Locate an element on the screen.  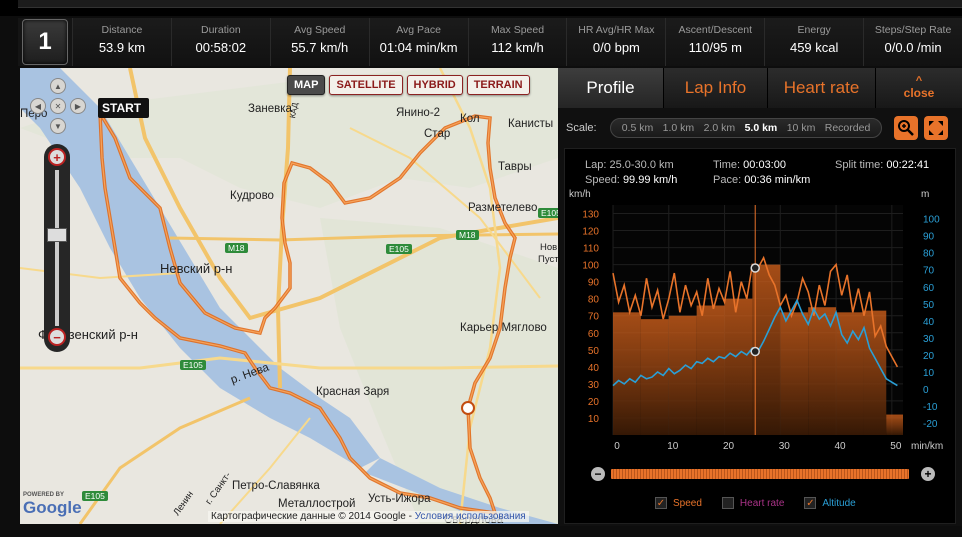
stat-label: Energy is located at coordinates (814, 30).